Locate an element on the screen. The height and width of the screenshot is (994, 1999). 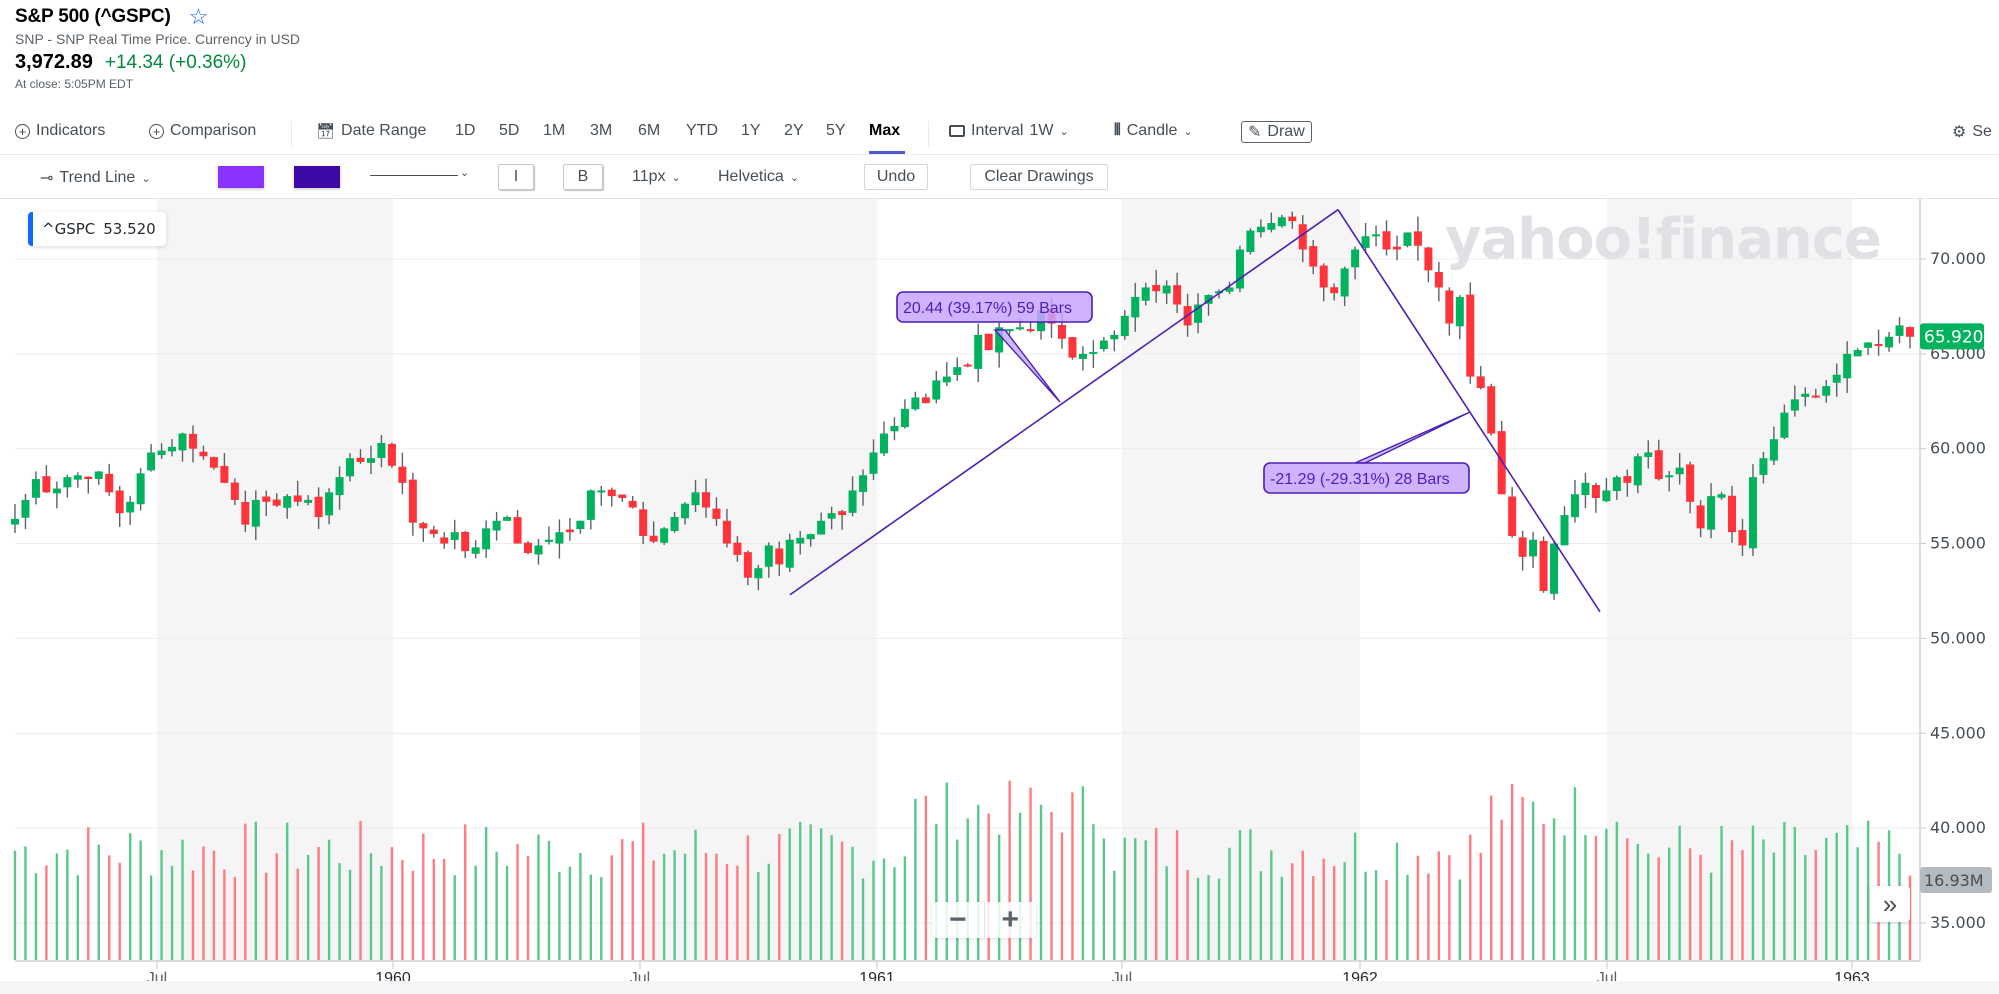
clear-drawings-button: Clear Drawings is located at coordinates (1039, 177).